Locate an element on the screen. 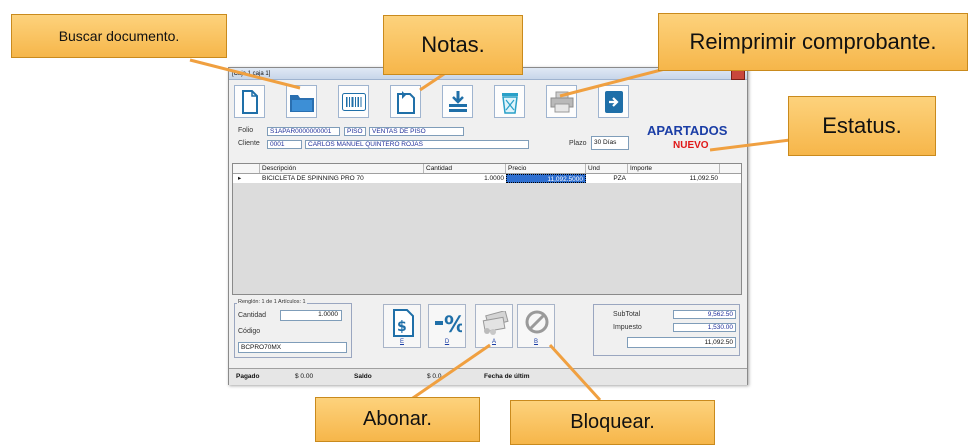  callout-abonar: Abonar. is located at coordinates (397, 419).